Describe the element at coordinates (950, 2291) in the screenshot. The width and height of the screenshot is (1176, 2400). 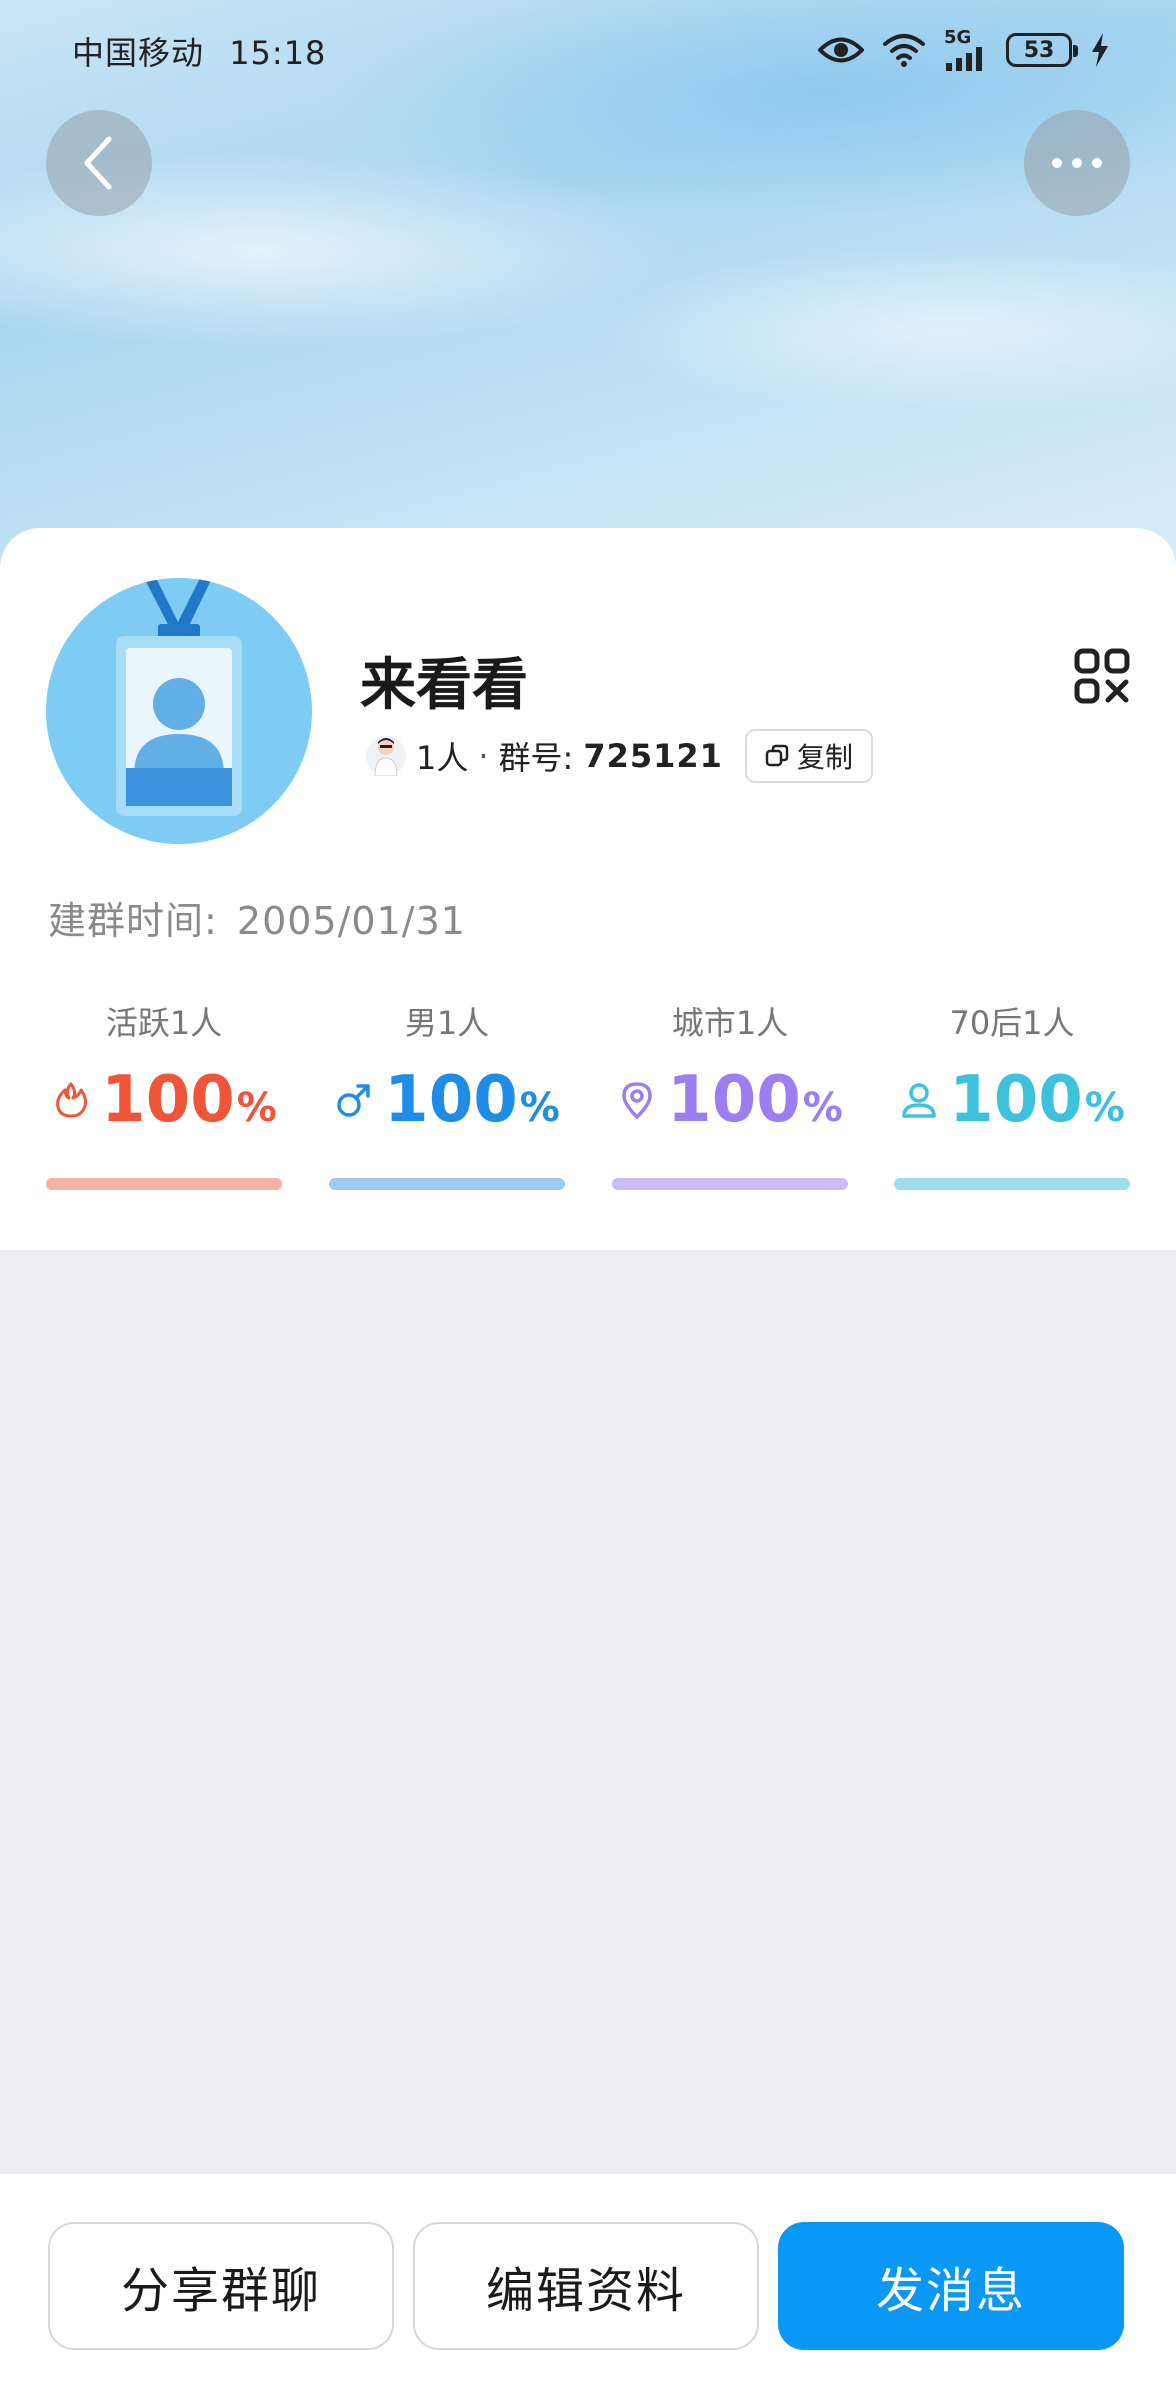
I see `send-message-label: 发消息` at that location.